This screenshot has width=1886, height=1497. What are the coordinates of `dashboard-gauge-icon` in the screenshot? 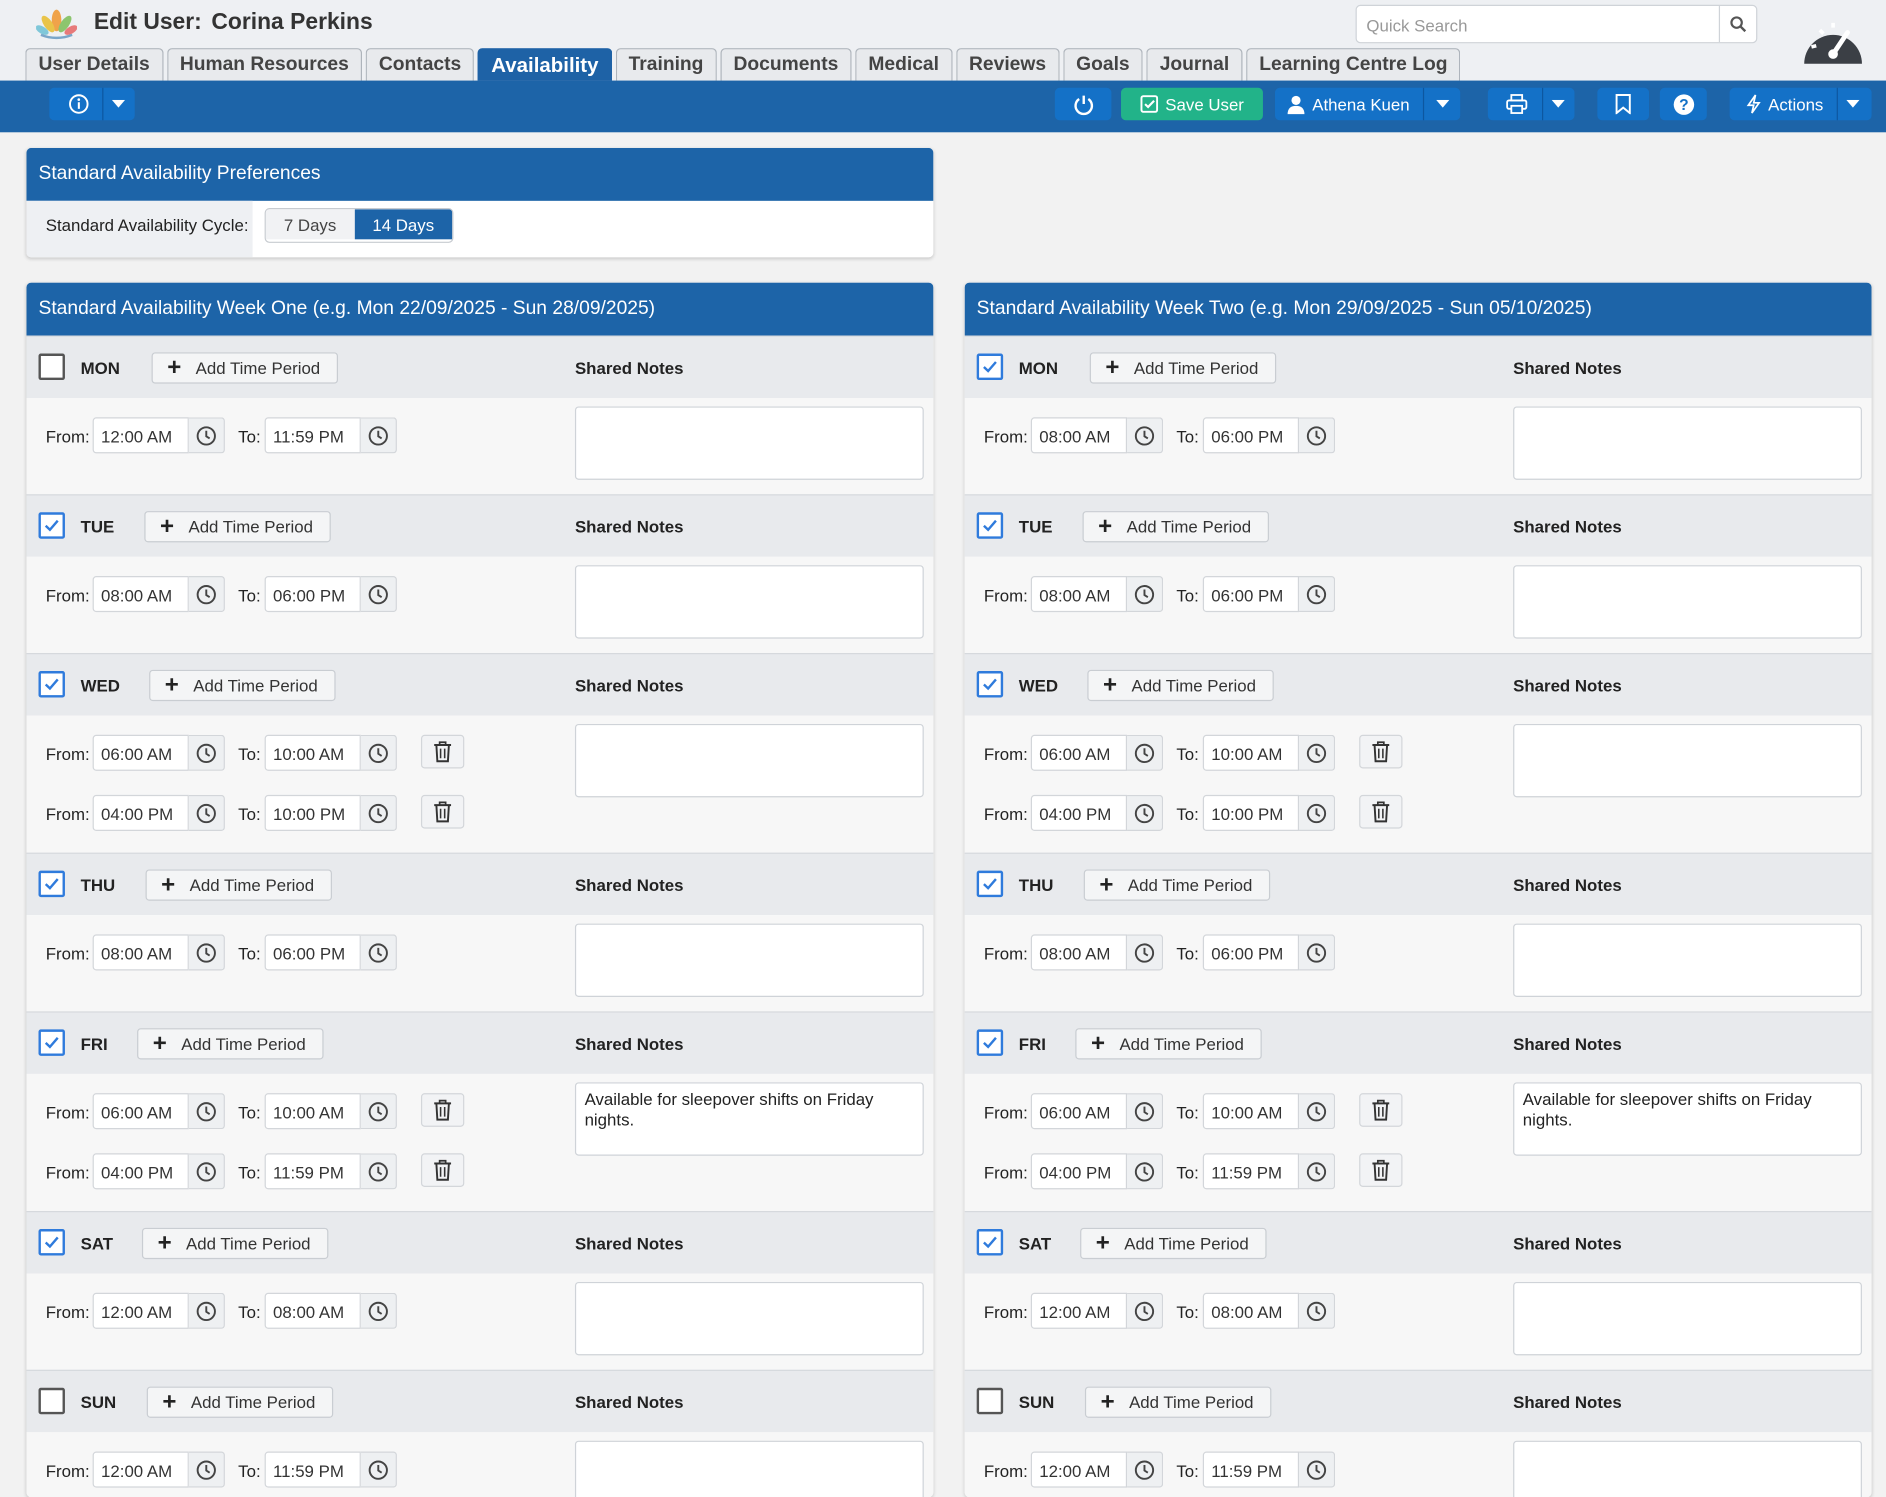 It's located at (1832, 39).